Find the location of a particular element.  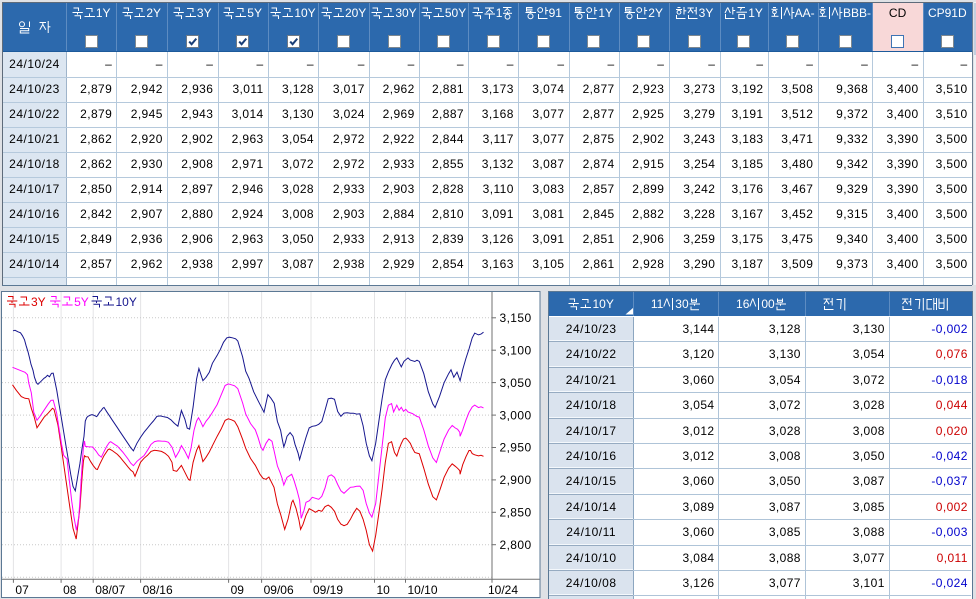

svg-text: 09/19 is located at coordinates (328, 589).